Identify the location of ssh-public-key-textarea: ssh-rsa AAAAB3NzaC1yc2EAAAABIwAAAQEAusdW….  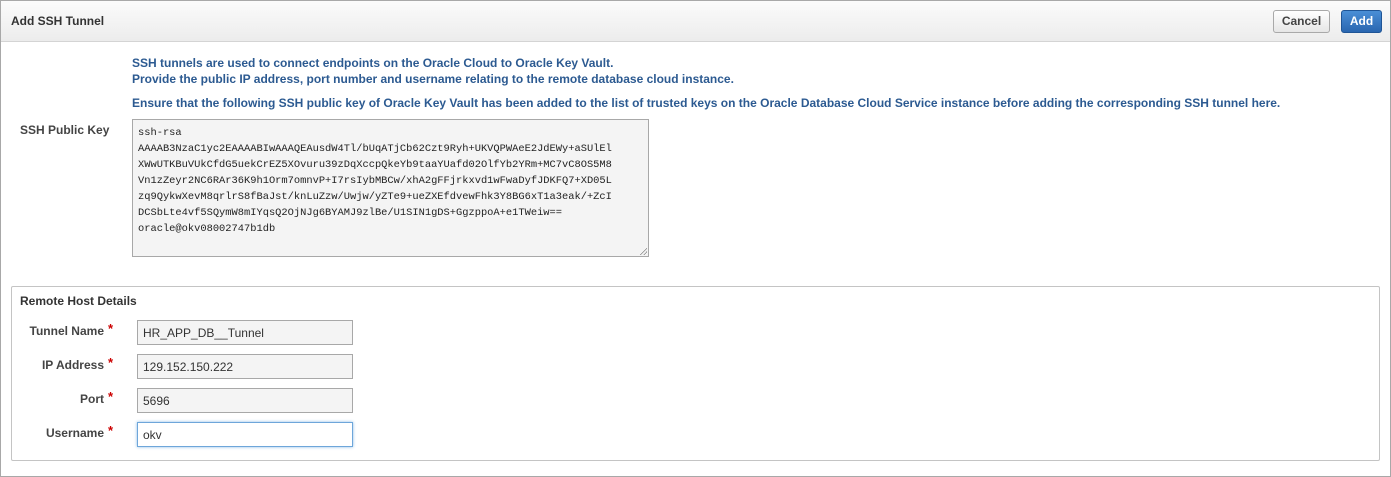
(390, 188).